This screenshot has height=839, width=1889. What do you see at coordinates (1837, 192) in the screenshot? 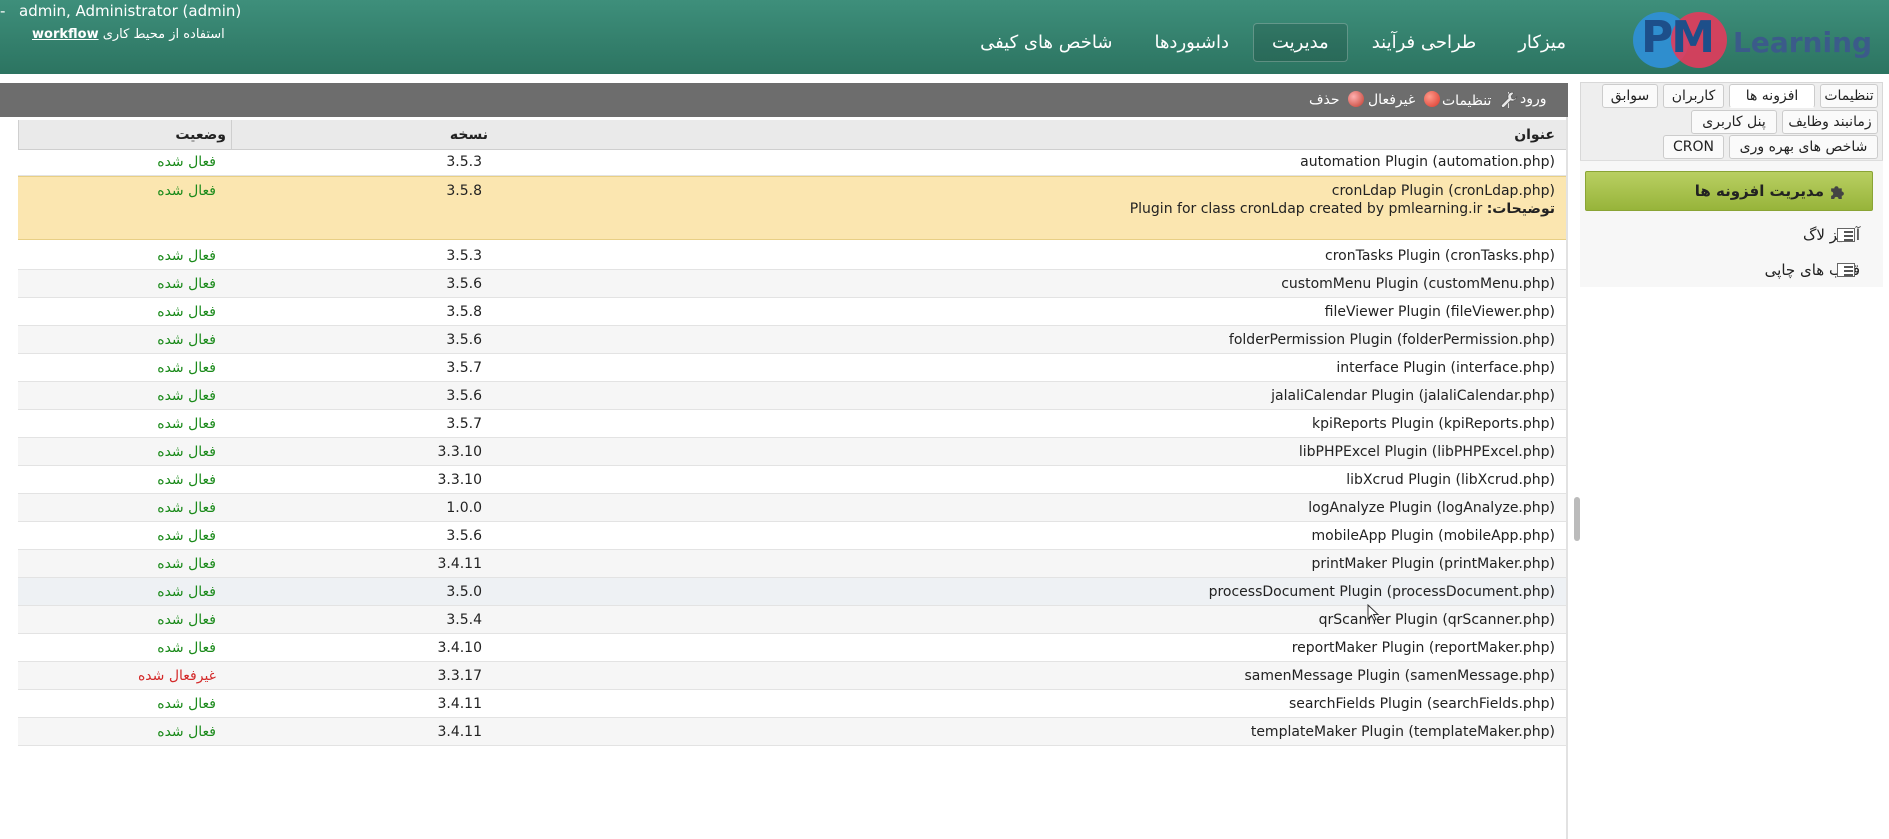
I see `puzzle-icon` at bounding box center [1837, 192].